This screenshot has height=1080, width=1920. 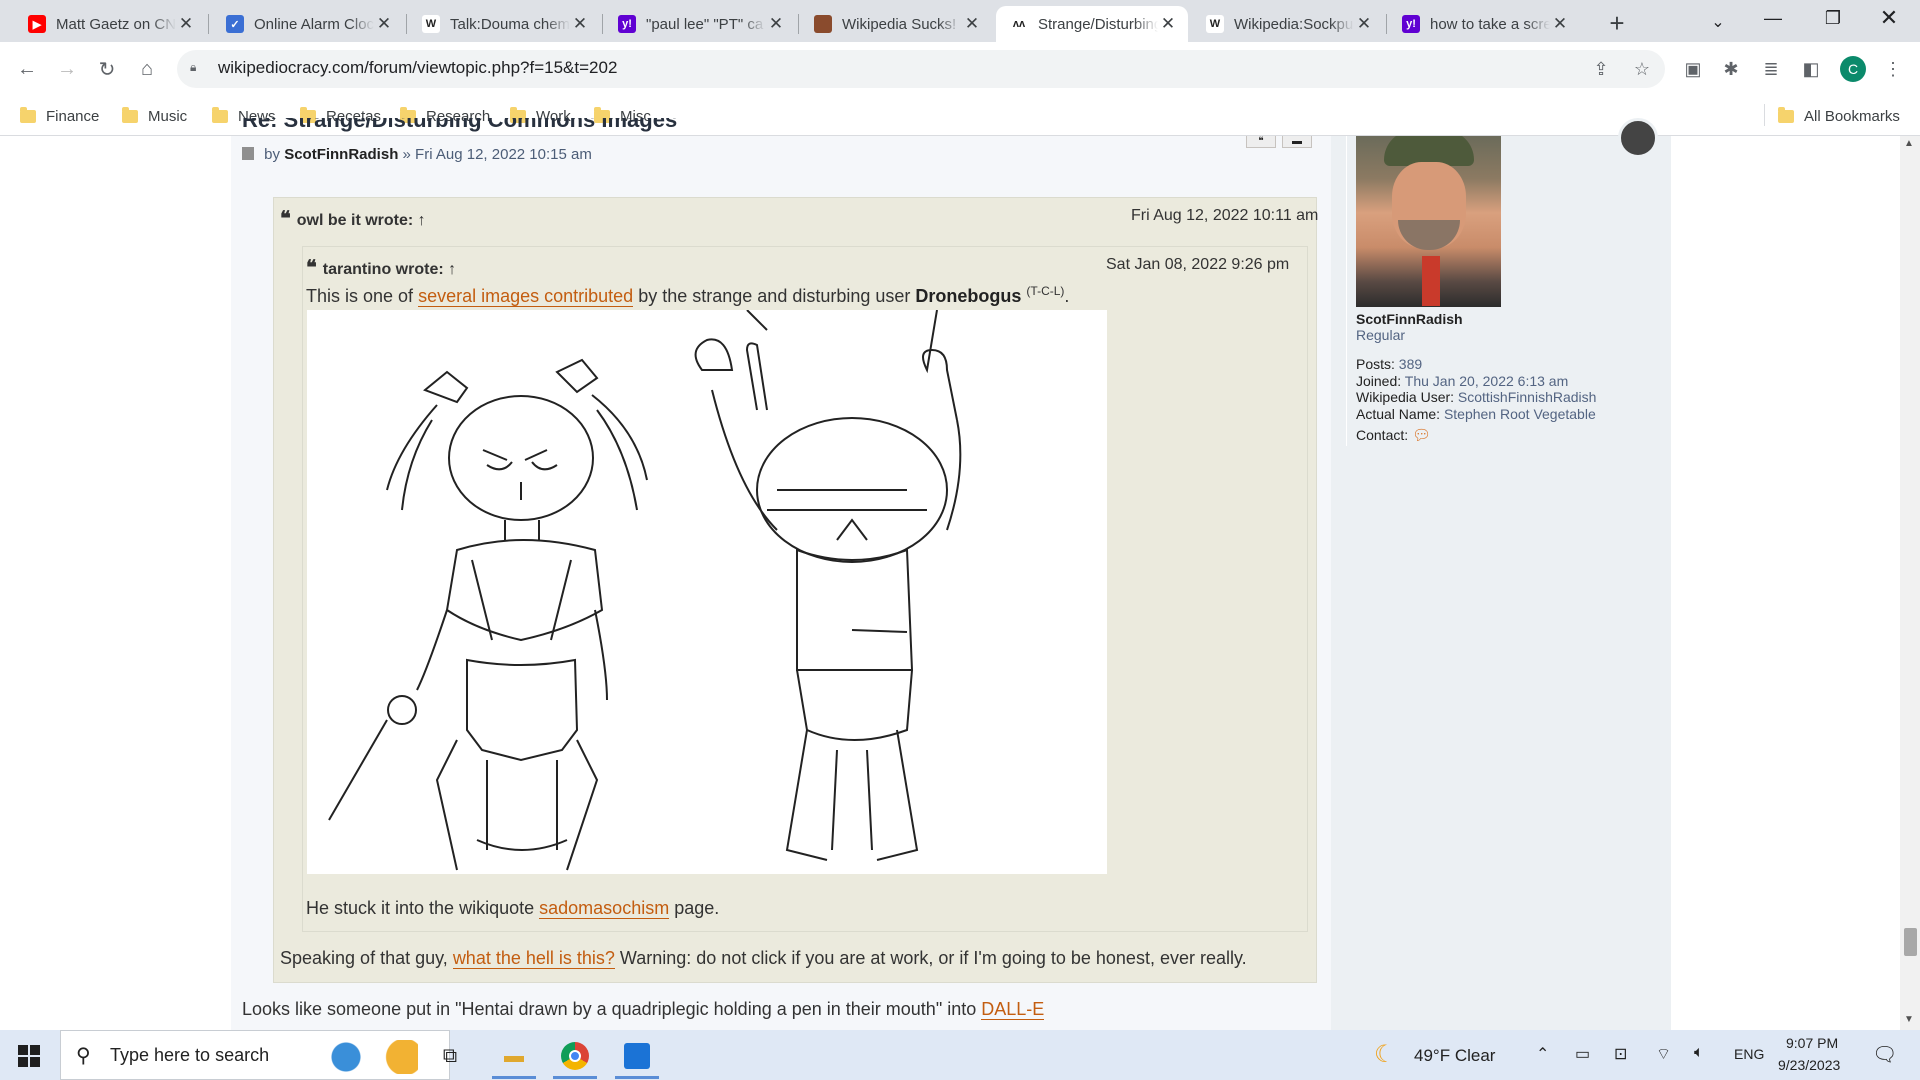 What do you see at coordinates (452, 269) in the screenshot?
I see `inner-quote-jump-icon: ↑` at bounding box center [452, 269].